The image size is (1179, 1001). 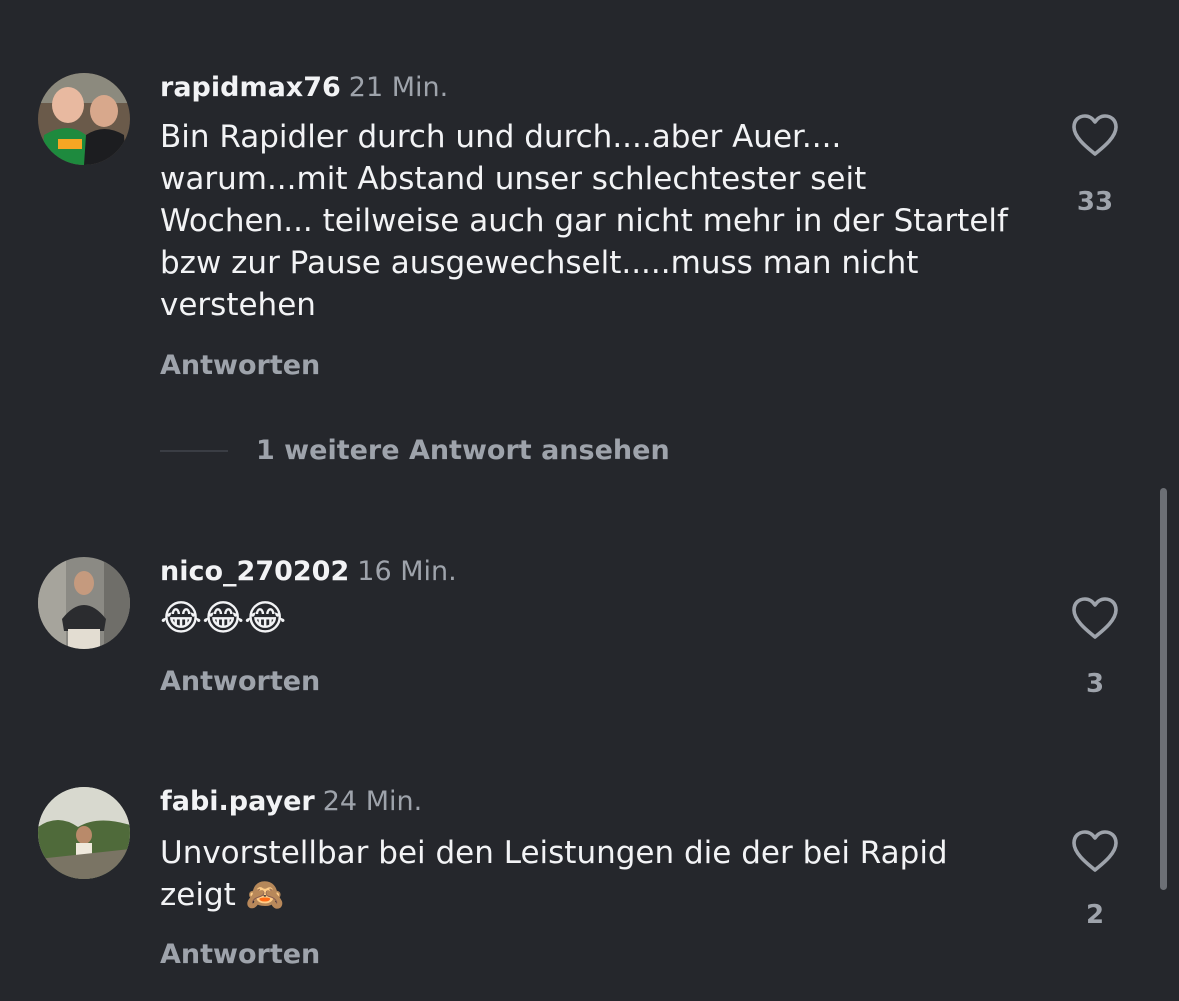 I want to click on like-count: 33, so click(x=1095, y=202).